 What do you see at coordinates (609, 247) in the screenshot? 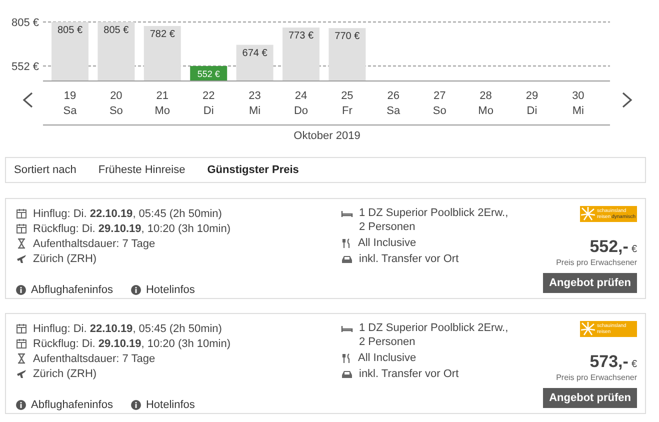
I see `price: 552,-` at bounding box center [609, 247].